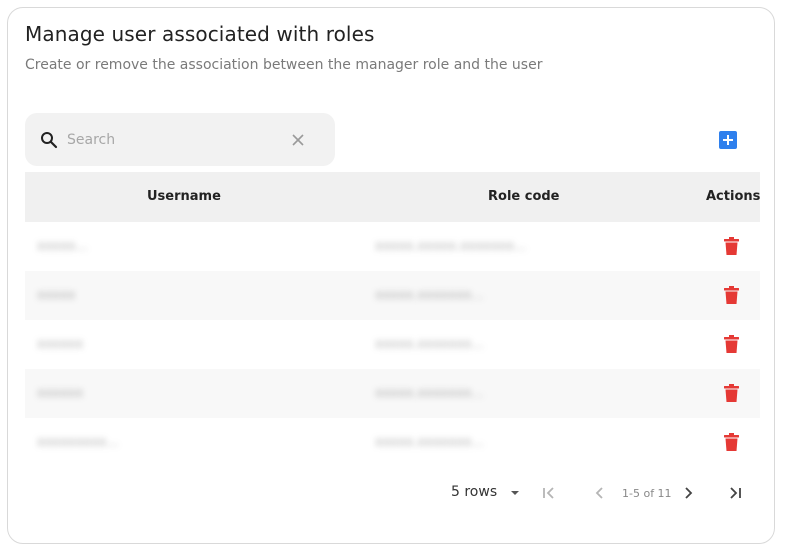  What do you see at coordinates (298, 140) in the screenshot?
I see `close-icon` at bounding box center [298, 140].